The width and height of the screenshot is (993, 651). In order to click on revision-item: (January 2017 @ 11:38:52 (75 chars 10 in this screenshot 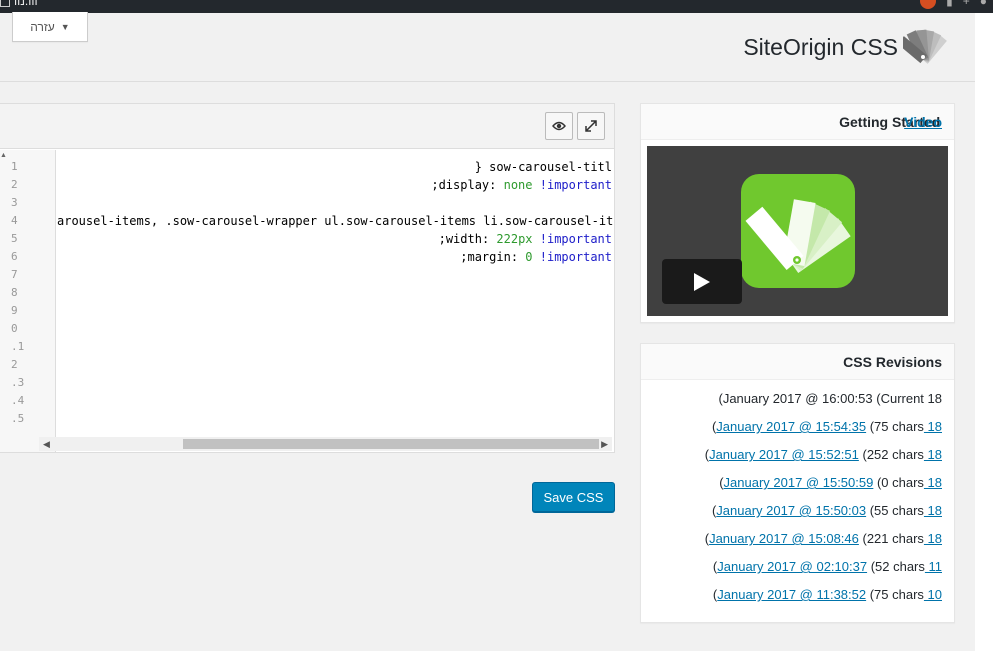, I will do `click(827, 594)`.